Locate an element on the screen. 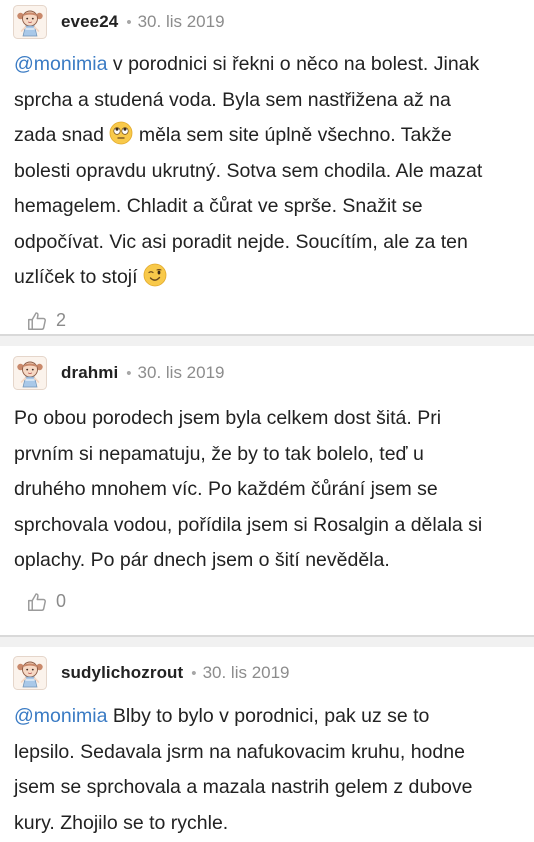  comment-header: sudylichozrout • 30. lis 2019 is located at coordinates (267, 673).